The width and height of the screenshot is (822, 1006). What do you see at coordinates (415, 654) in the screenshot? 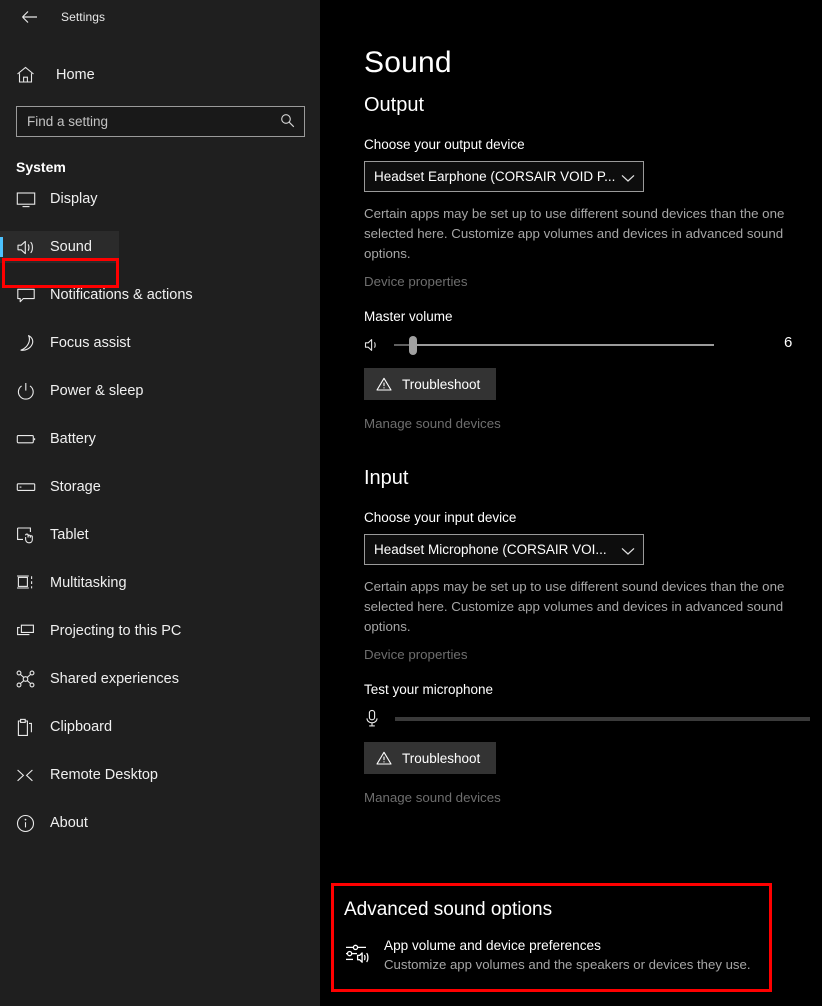
I see `input-device-properties-link: Device properties` at bounding box center [415, 654].